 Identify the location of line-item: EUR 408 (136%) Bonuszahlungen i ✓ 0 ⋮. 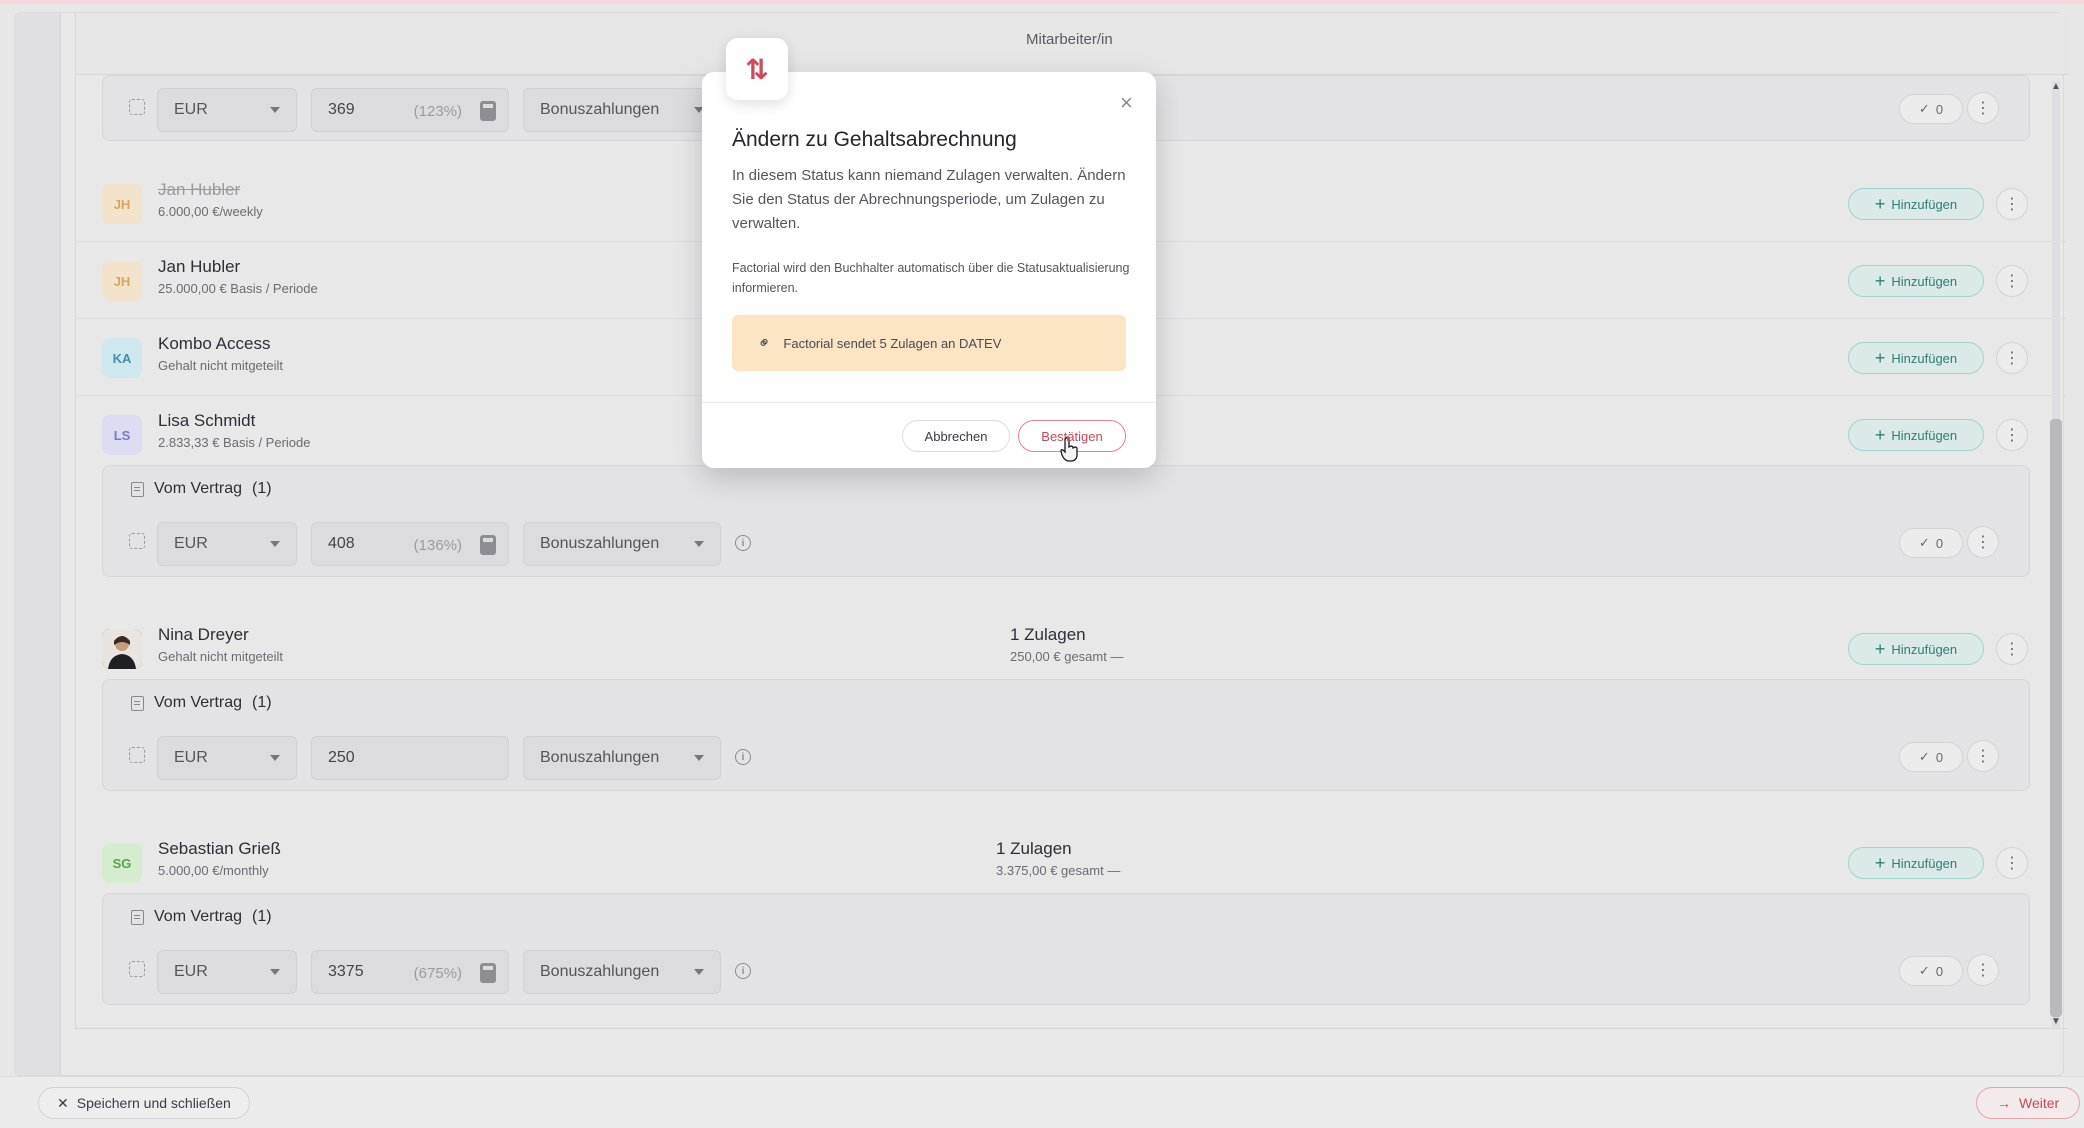
(1066, 542).